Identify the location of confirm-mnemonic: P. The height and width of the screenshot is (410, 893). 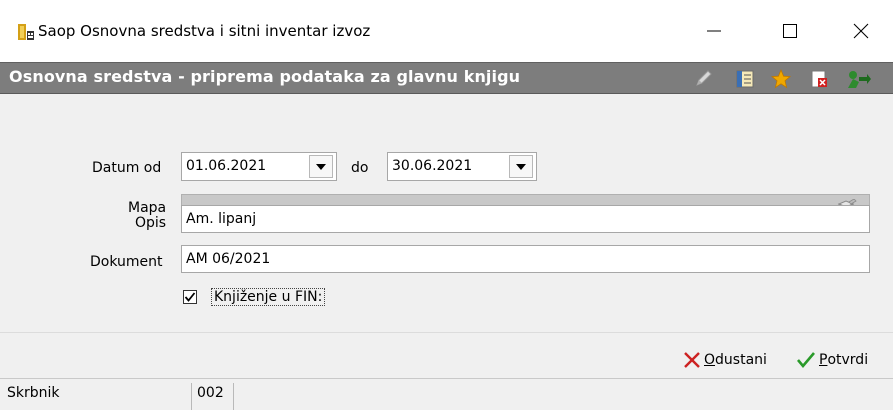
(823, 360).